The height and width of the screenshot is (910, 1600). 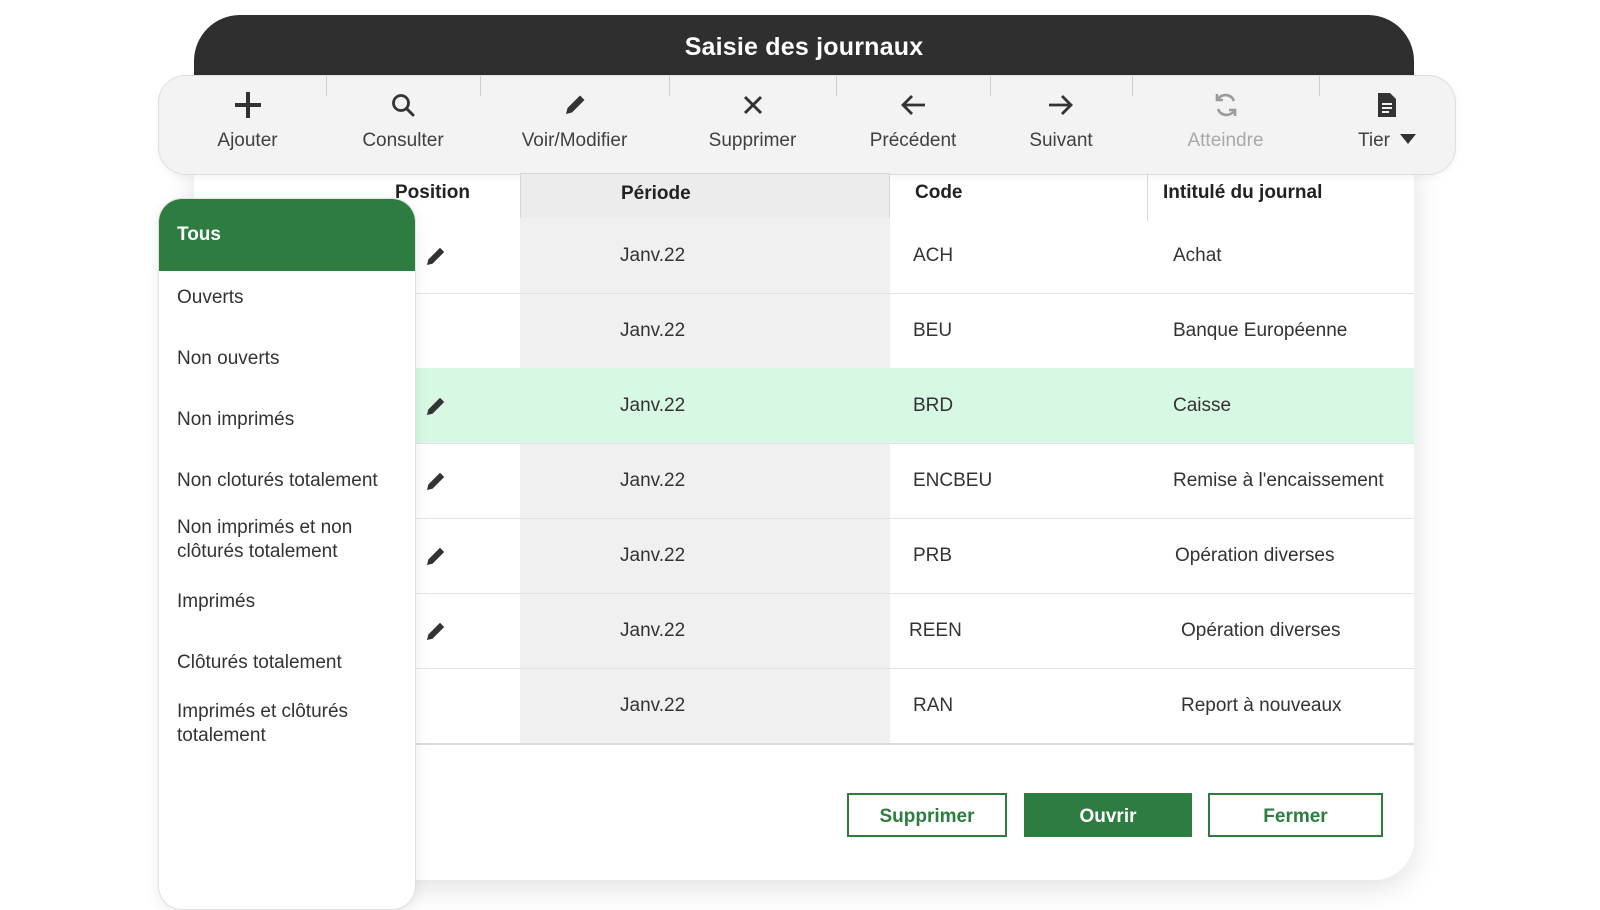 I want to click on open-button: Ouvrir, so click(x=1108, y=815).